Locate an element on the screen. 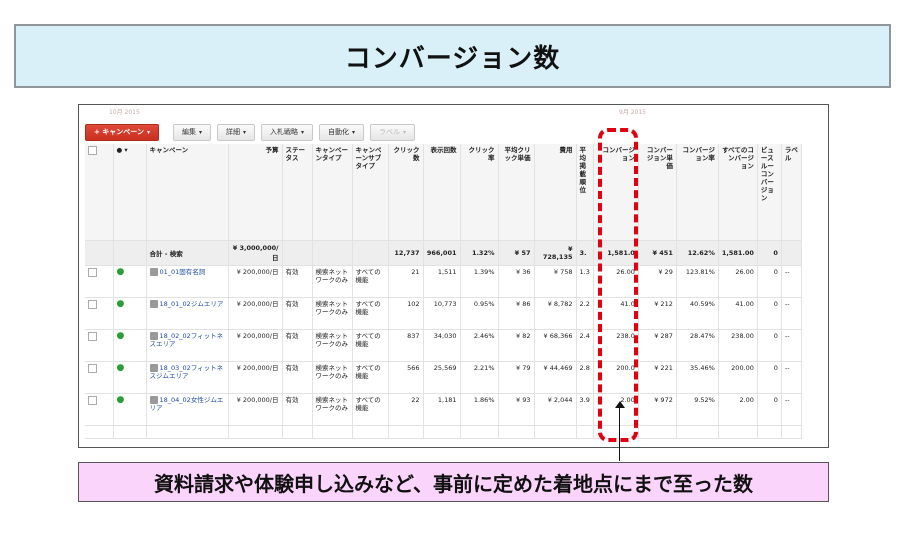 The image size is (912, 542). header-impressions: 表示回数 is located at coordinates (442, 192).